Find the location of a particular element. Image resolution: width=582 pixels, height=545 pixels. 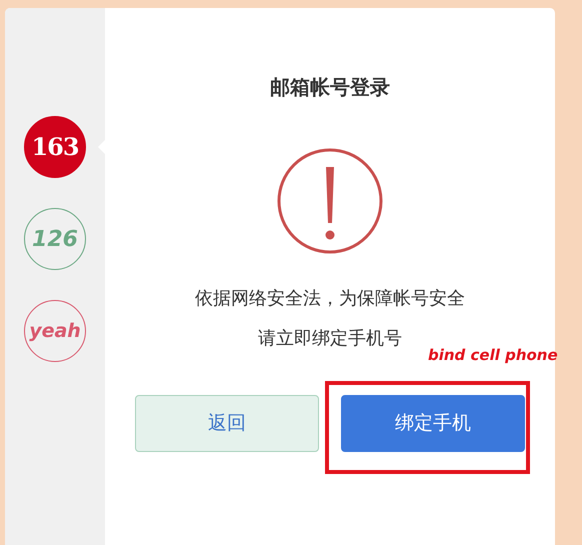

annotation-text: bind cell phone is located at coordinates (493, 355).